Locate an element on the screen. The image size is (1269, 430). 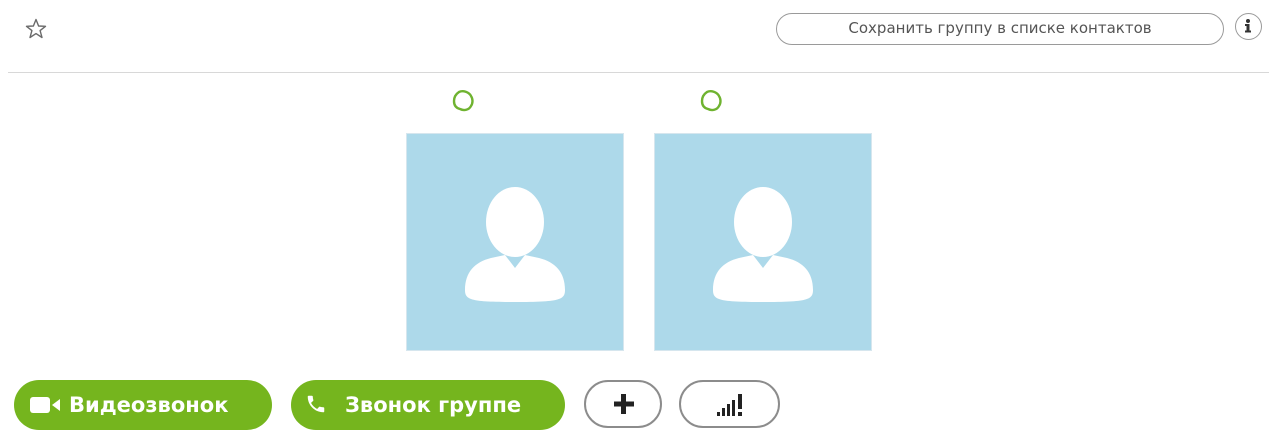
signal-bars-icon is located at coordinates (729, 405).